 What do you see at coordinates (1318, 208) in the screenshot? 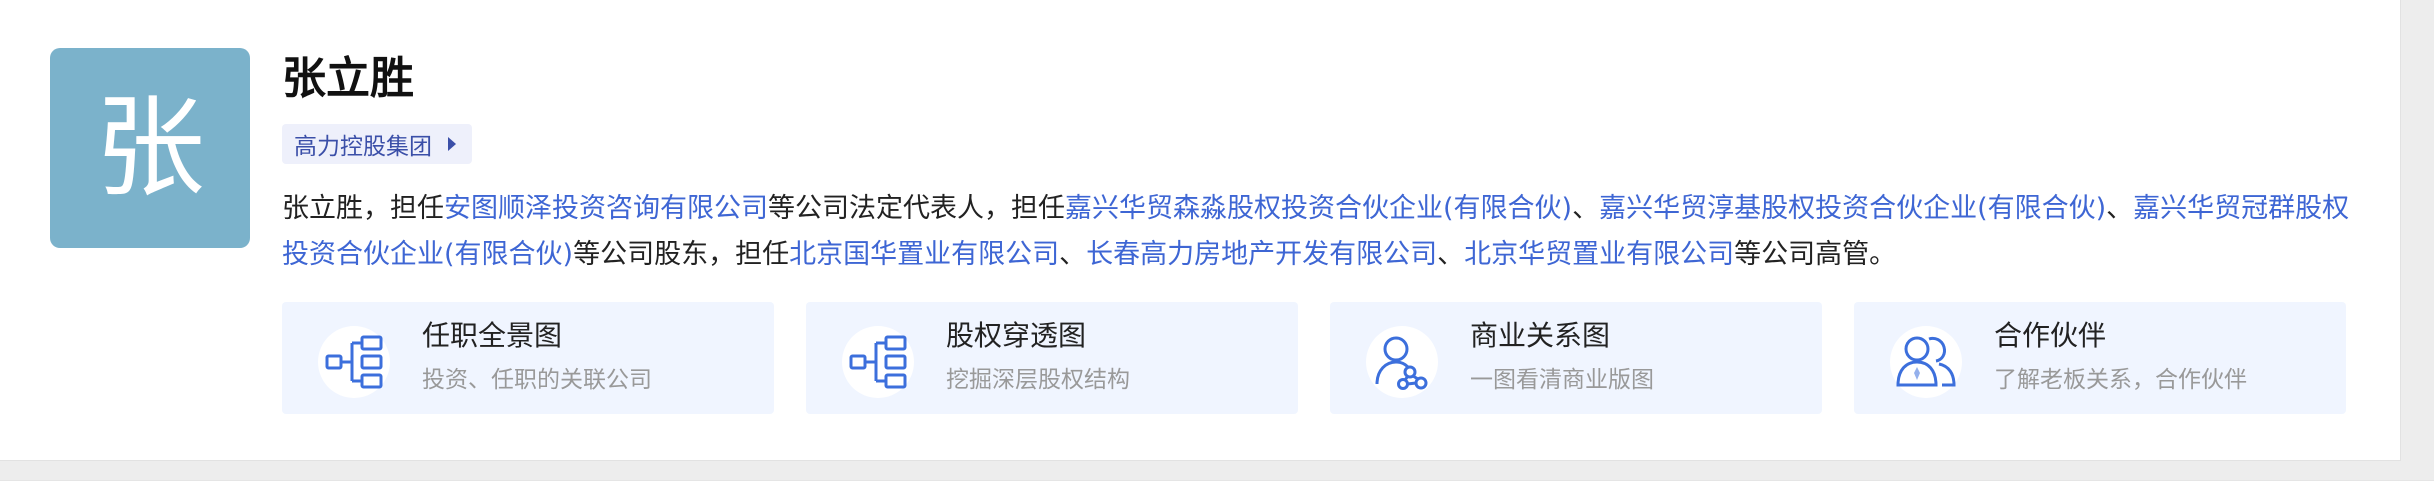
I see `company-link: 嘉兴华贸森淼股权投资合伙企业(有限合伙)` at bounding box center [1318, 208].